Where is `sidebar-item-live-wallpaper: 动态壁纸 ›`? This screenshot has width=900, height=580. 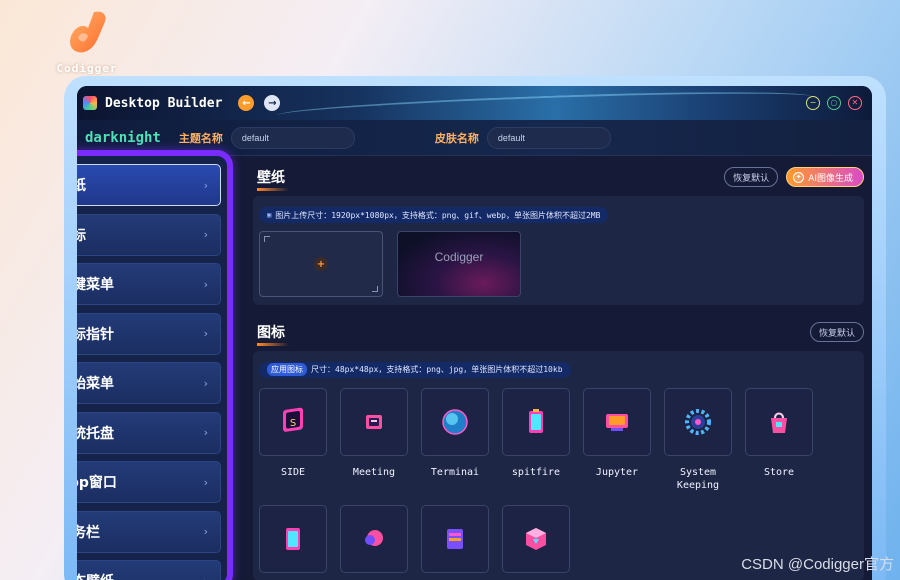 sidebar-item-live-wallpaper: 动态壁纸 › is located at coordinates (149, 570).